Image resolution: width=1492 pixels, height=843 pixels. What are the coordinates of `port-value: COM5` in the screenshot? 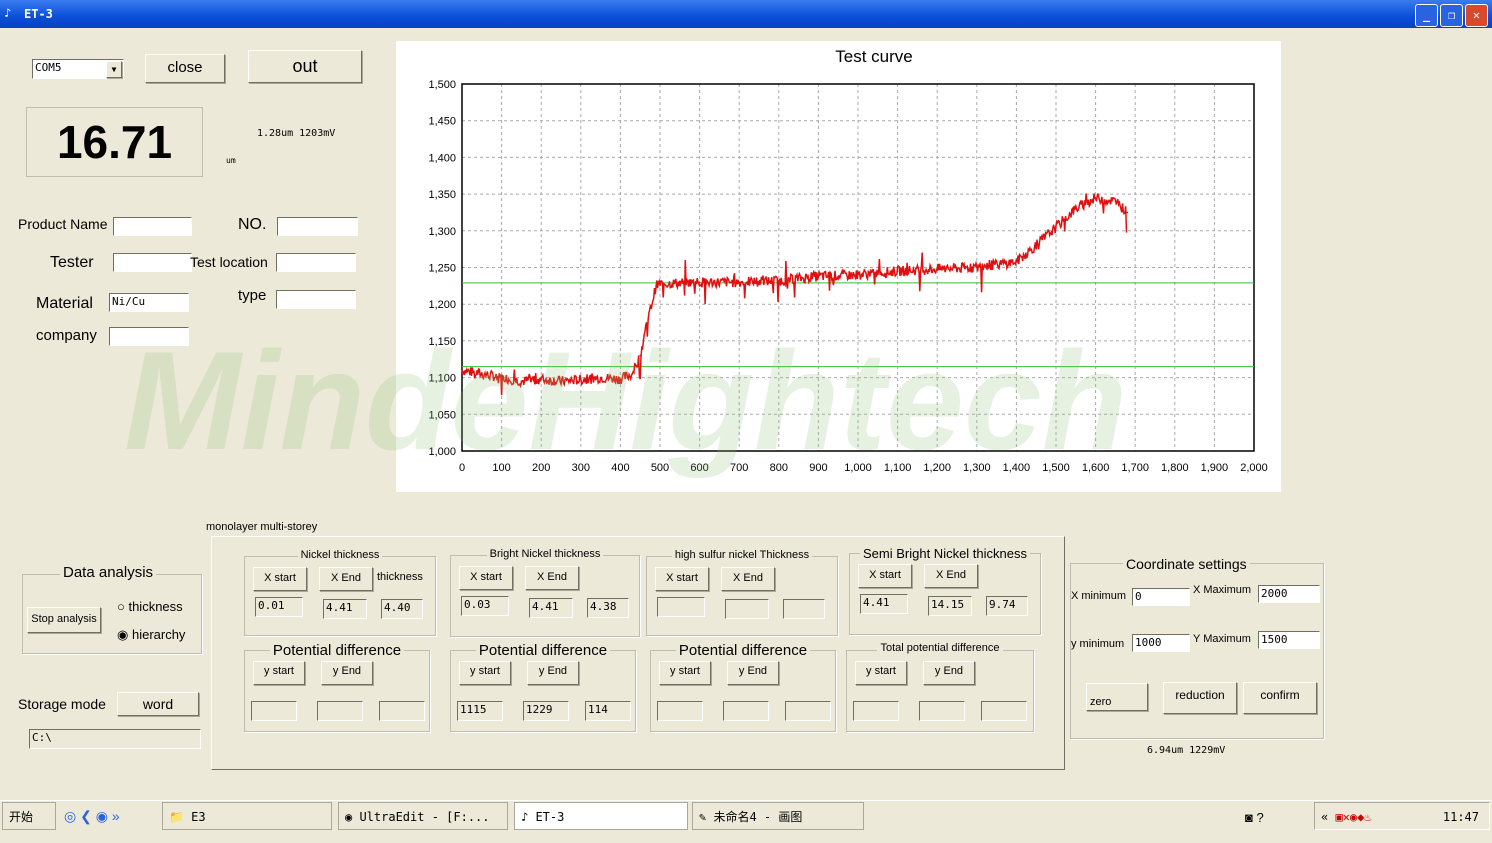 It's located at (48, 67).